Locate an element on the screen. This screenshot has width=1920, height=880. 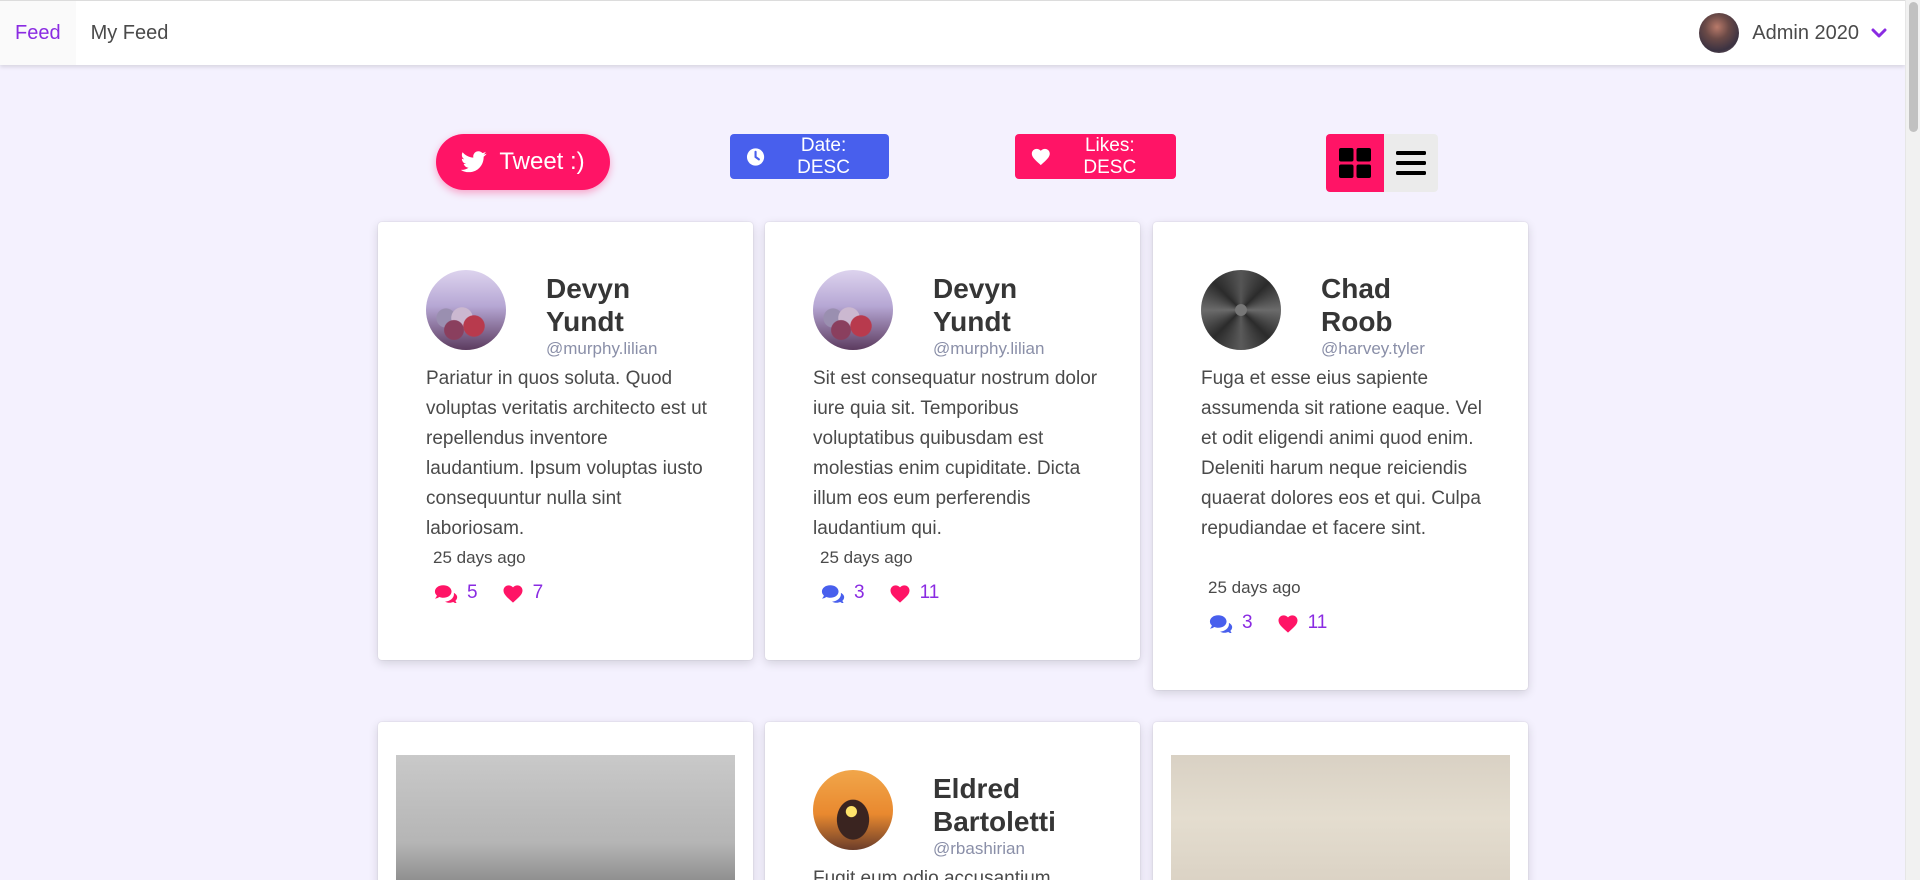
twitter-bird-icon is located at coordinates (474, 162).